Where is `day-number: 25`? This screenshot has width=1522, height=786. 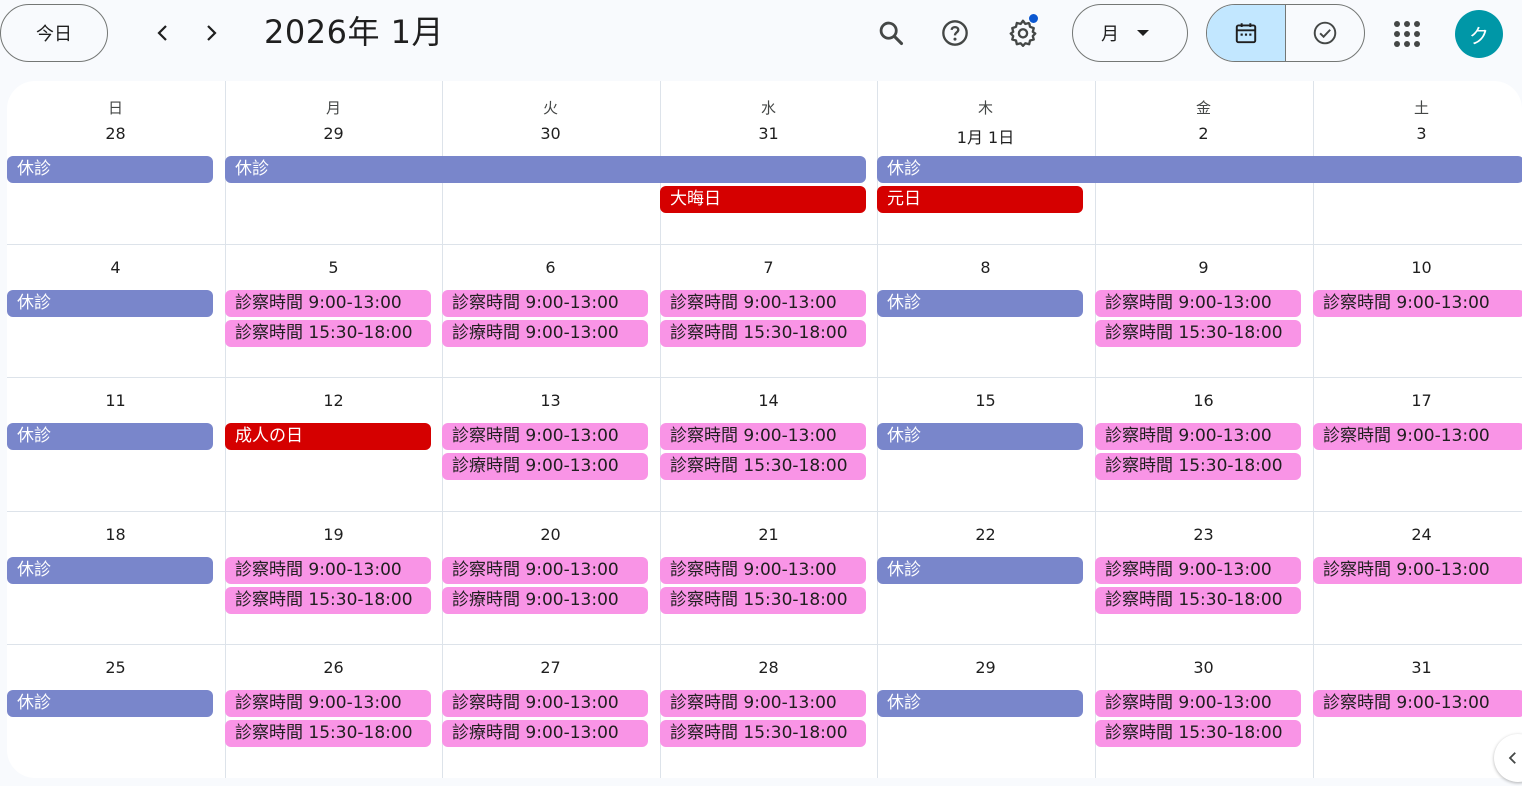
day-number: 25 is located at coordinates (115, 667).